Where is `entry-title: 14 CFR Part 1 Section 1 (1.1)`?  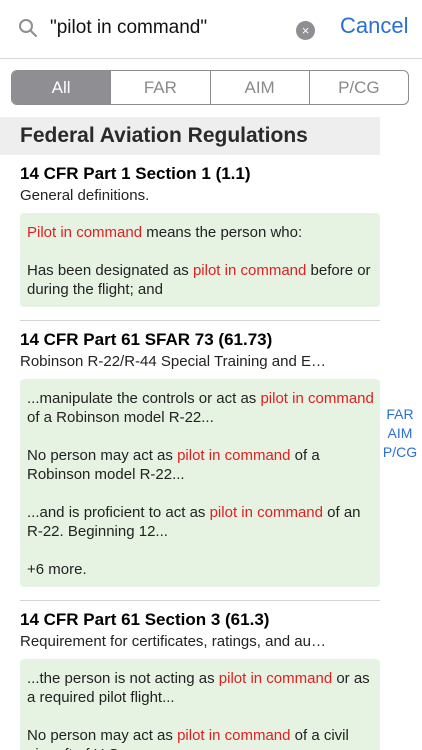
entry-title: 14 CFR Part 1 Section 1 (1.1) is located at coordinates (135, 173).